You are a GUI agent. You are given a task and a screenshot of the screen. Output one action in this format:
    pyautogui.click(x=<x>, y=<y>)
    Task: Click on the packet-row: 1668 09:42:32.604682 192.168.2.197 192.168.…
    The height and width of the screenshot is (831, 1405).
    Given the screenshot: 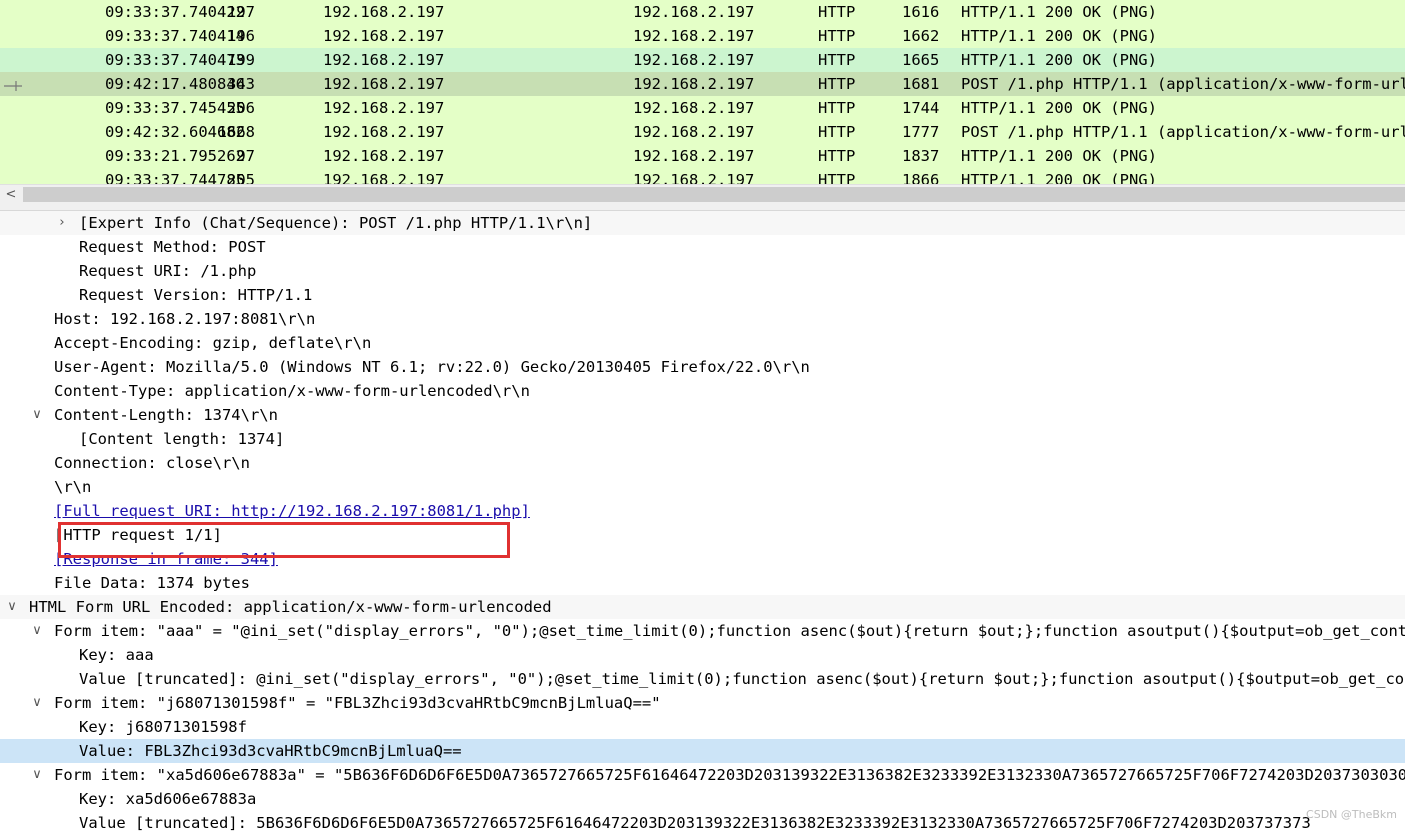 What is the action you would take?
    pyautogui.click(x=702, y=132)
    